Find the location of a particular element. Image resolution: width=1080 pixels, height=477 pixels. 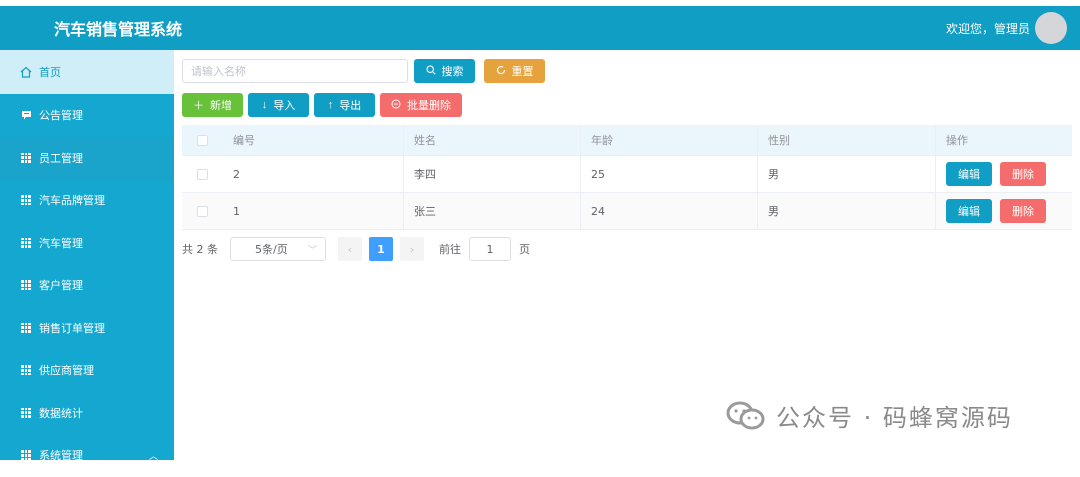

reset-button: 重置 is located at coordinates (514, 71).